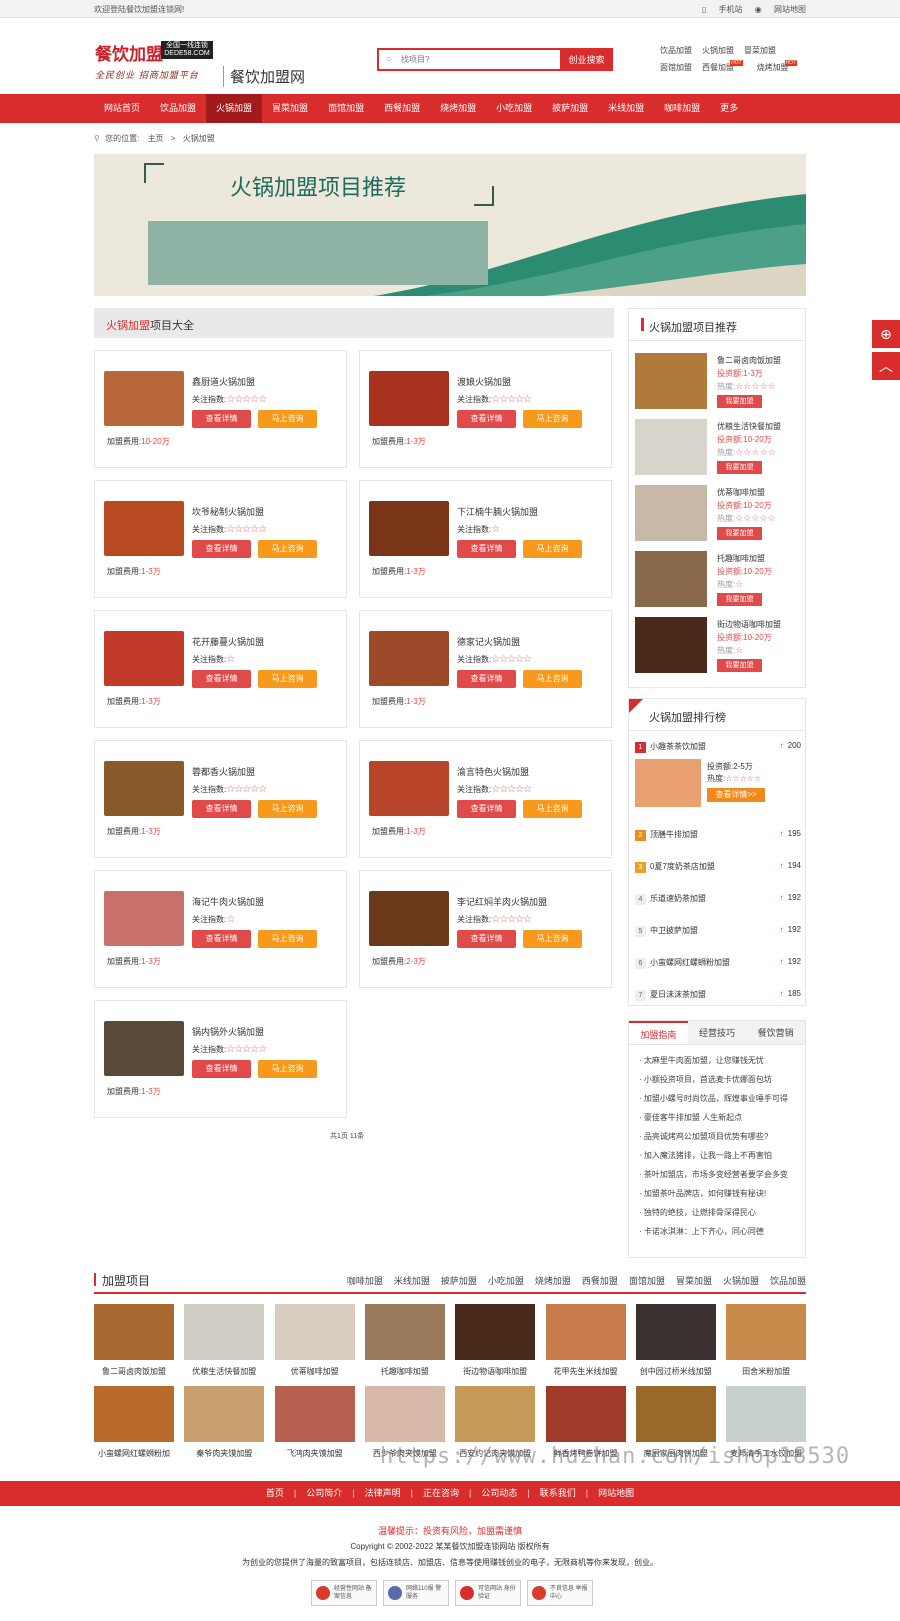  Describe the element at coordinates (506, 1281) in the screenshot. I see `category-link: 小吃加盟` at that location.